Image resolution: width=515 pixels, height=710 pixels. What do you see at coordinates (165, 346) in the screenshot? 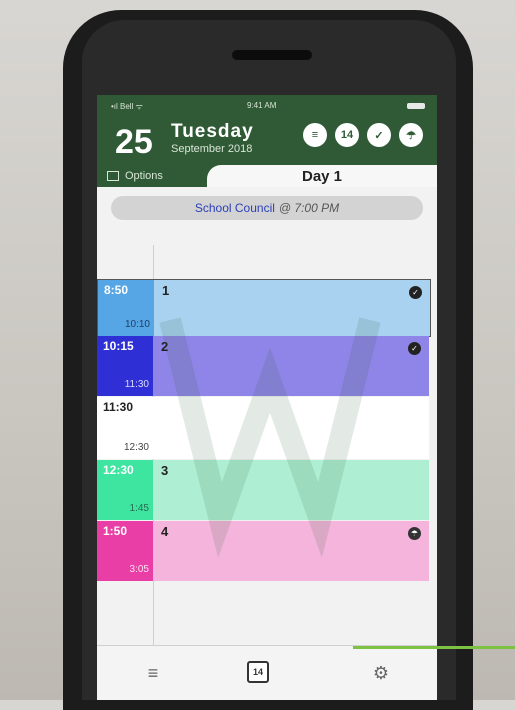
I see `period-label: 2` at bounding box center [165, 346].